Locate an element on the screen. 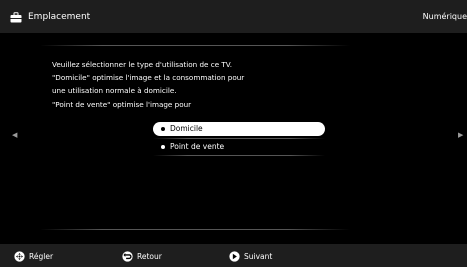 This screenshot has height=267, width=467. header-title-group: Emplacement is located at coordinates (50, 17).